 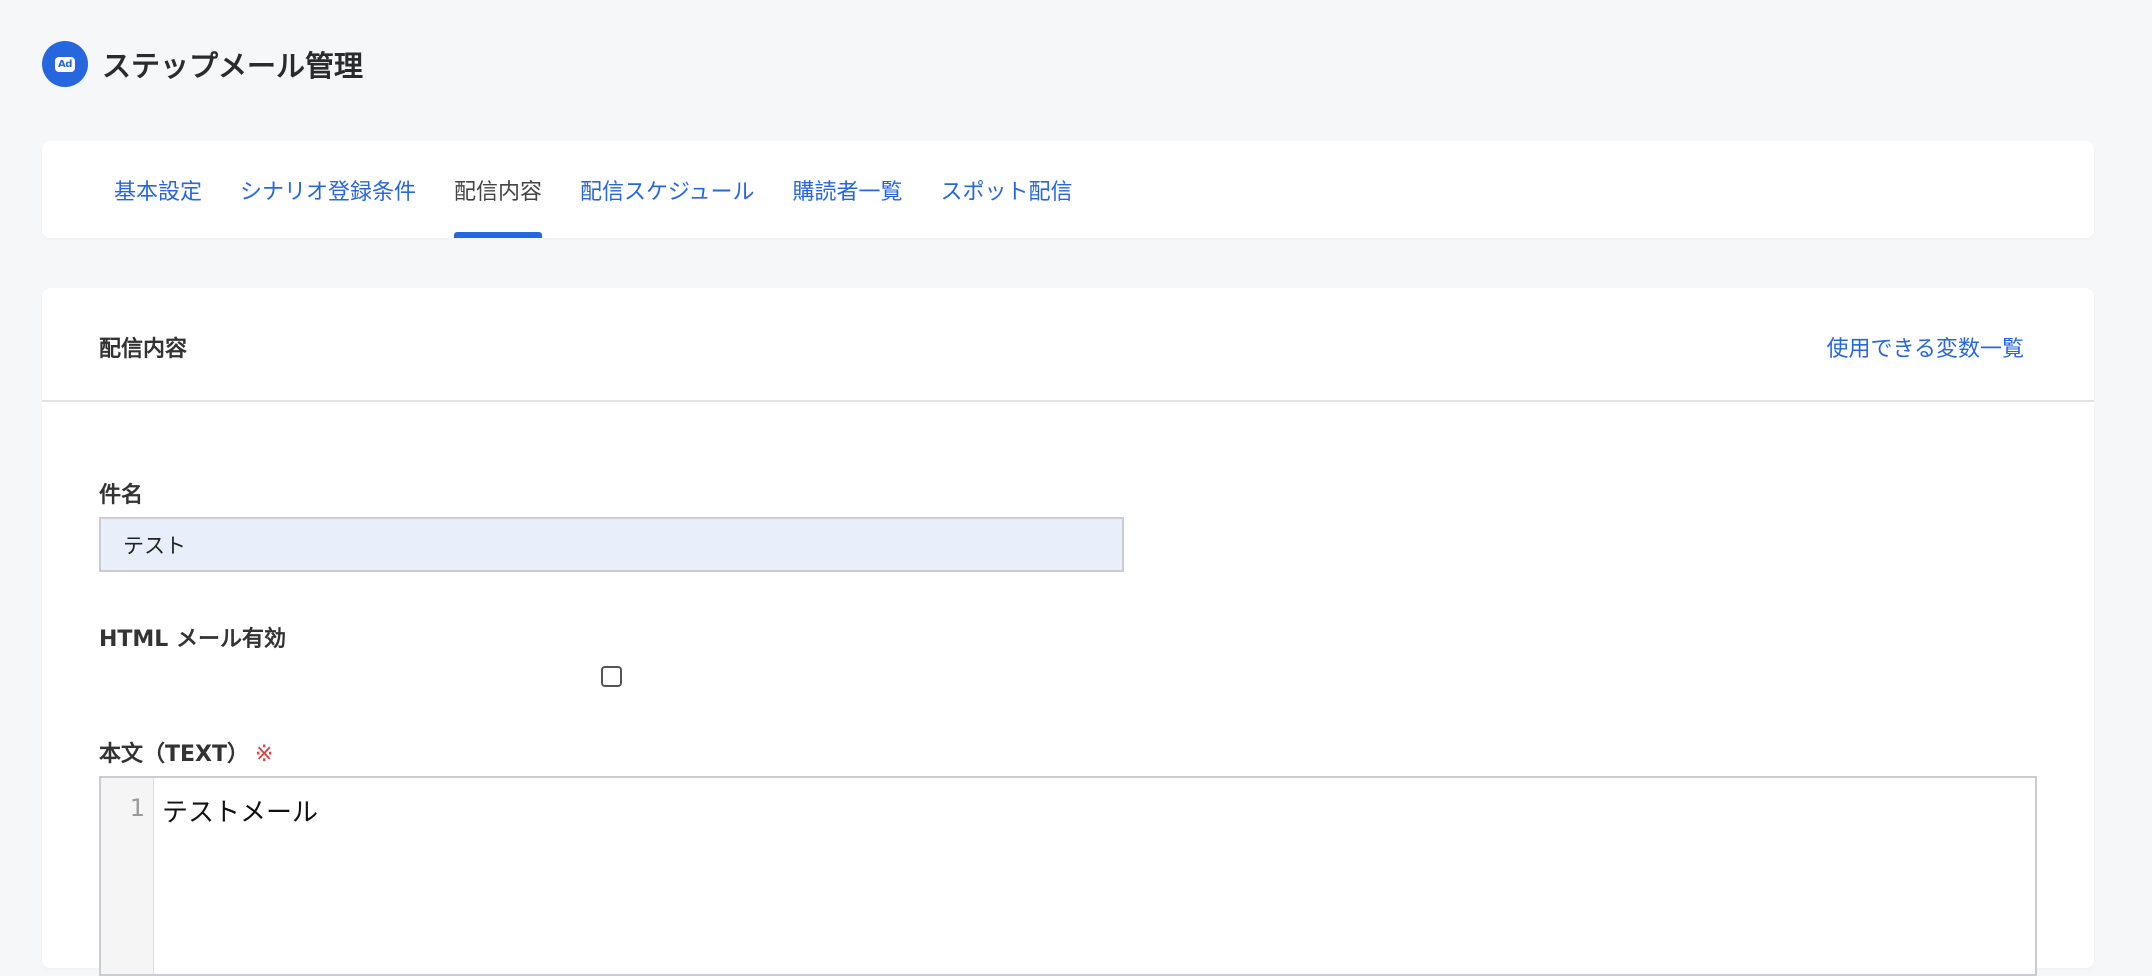 What do you see at coordinates (498, 189) in the screenshot?
I see `tab-delivery-content: 配信内容` at bounding box center [498, 189].